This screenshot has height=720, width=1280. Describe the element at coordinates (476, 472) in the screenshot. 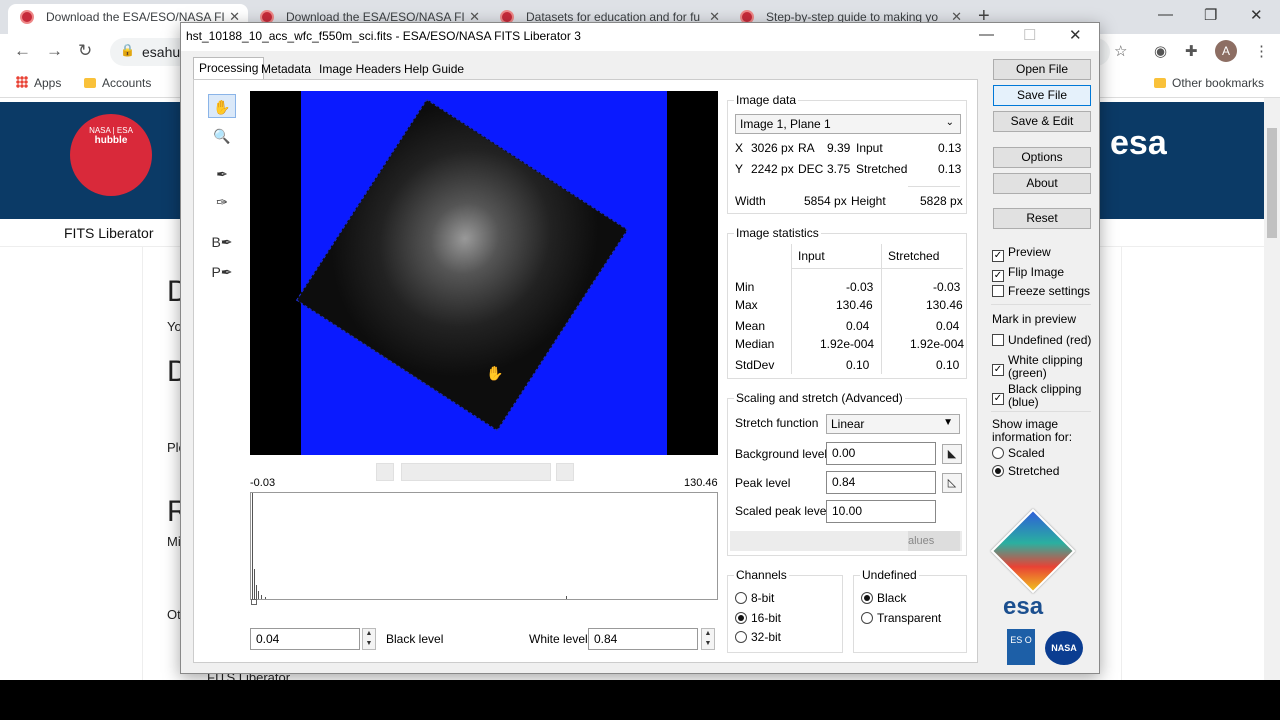

I see `zoom-slider` at that location.